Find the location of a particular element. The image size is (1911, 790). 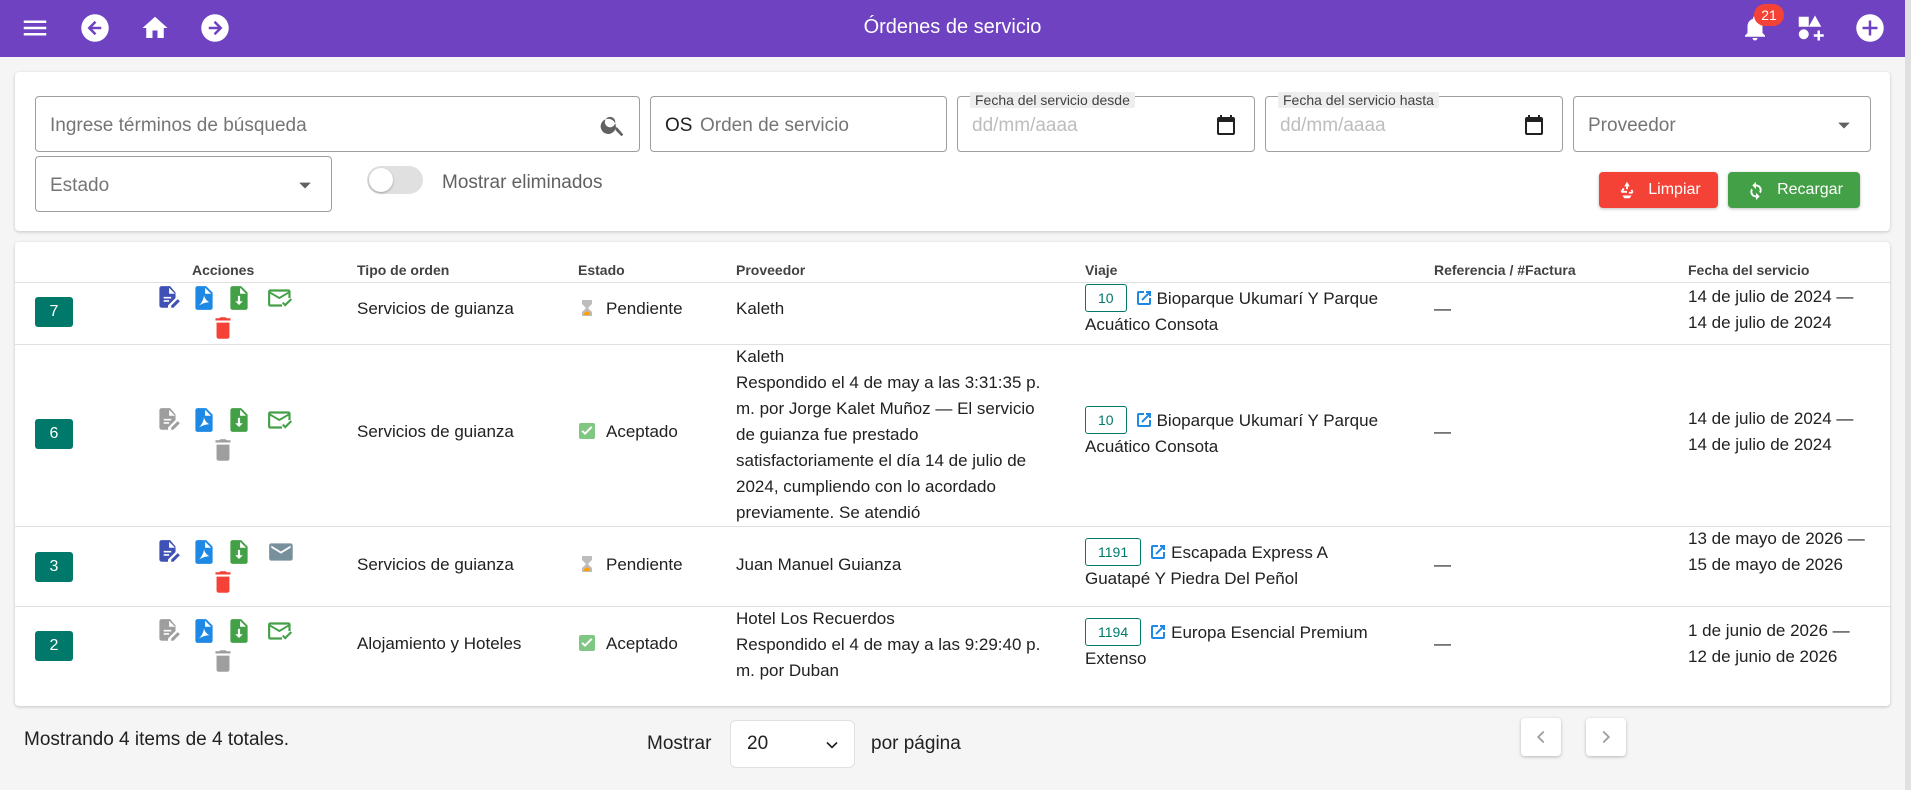

status-placeholder: Estado is located at coordinates (80, 185).